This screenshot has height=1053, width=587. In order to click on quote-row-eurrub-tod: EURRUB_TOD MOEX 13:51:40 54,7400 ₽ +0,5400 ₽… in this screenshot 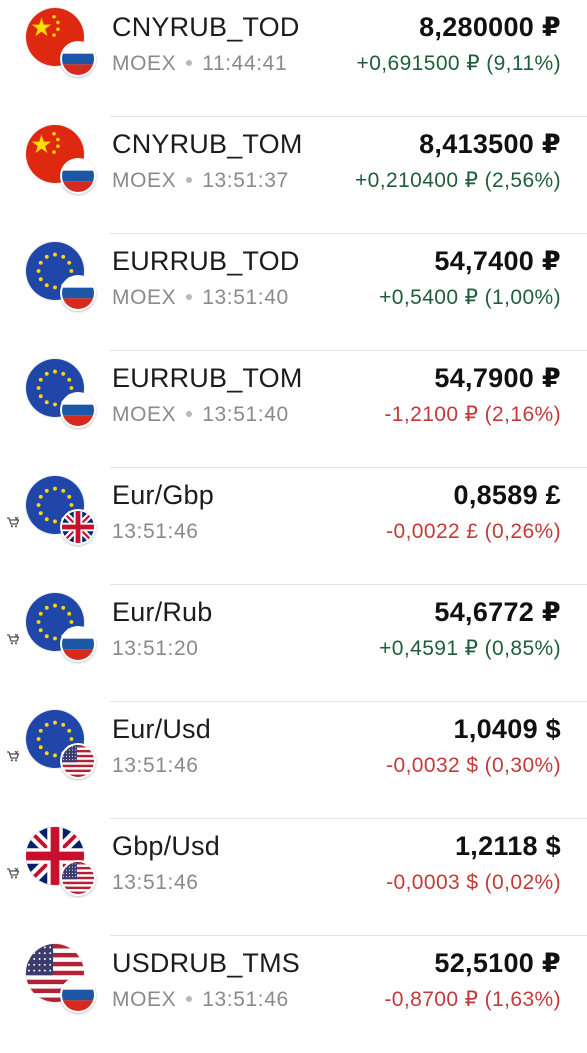, I will do `click(293, 292)`.